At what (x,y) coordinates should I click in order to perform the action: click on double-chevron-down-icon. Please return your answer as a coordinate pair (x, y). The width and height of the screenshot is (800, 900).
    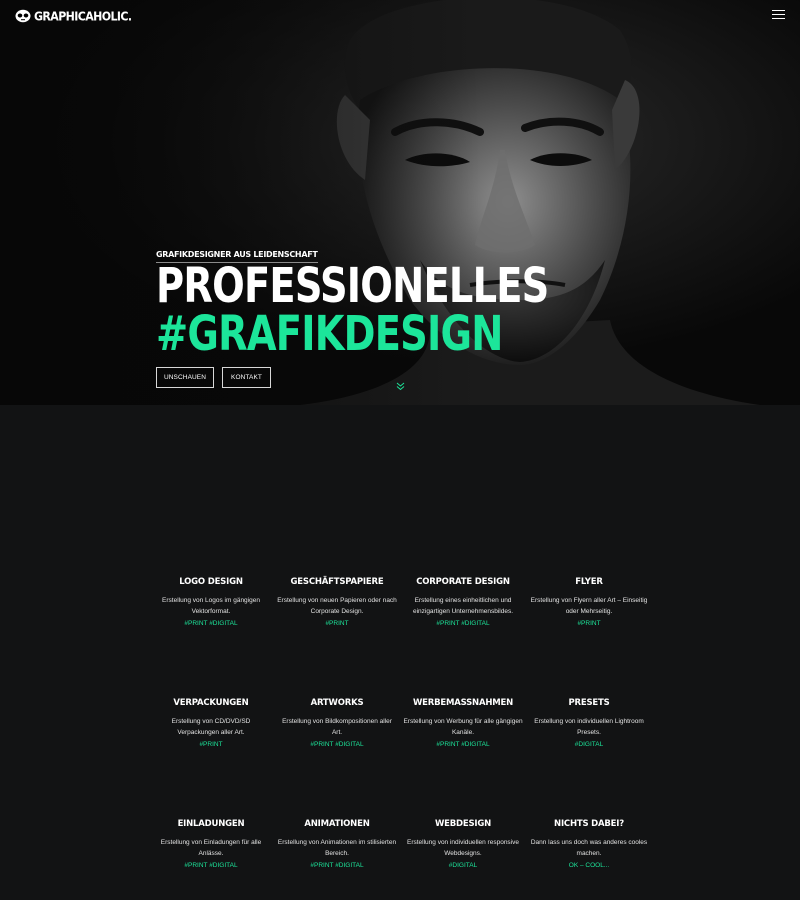
    Looking at the image, I should click on (400, 386).